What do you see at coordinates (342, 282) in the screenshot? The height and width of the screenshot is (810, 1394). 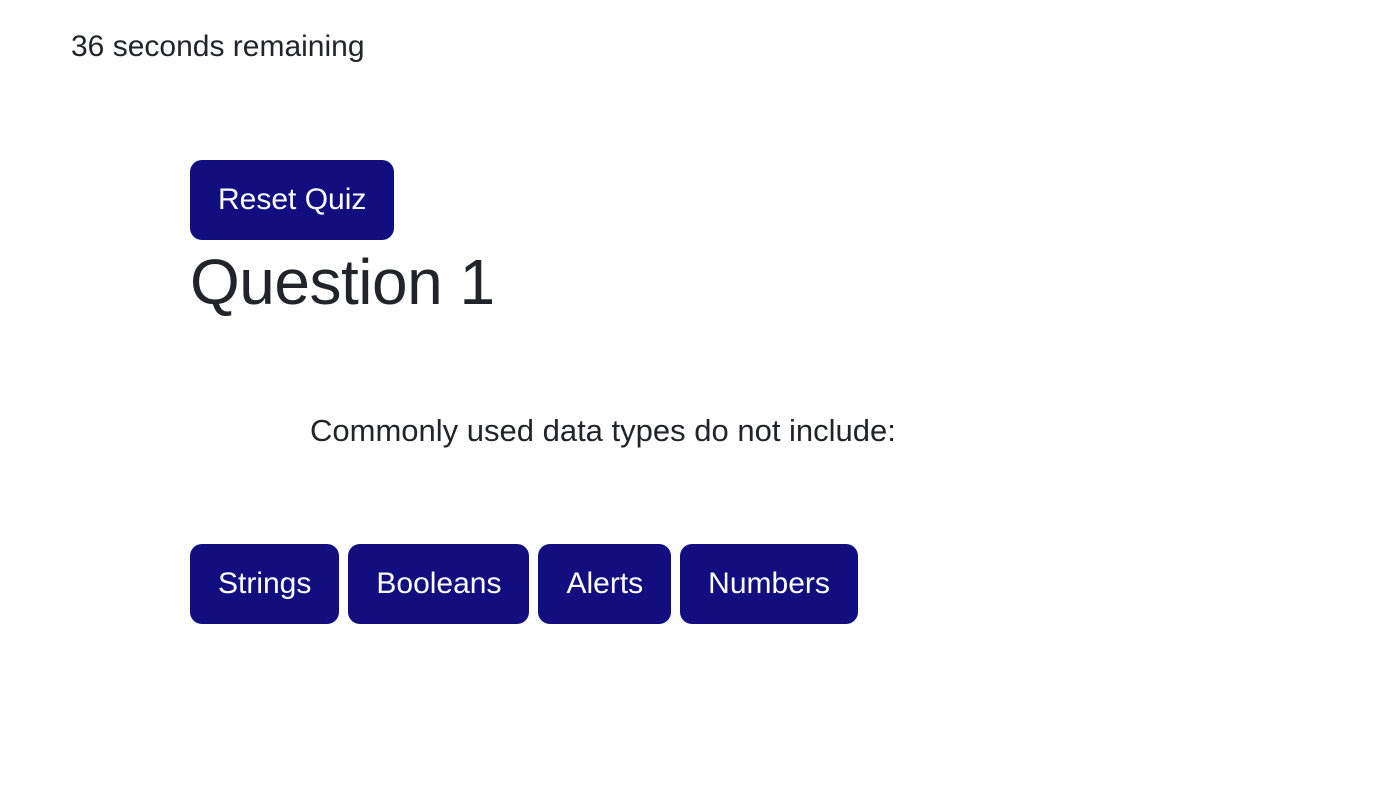 I see `question-title: Question 1` at bounding box center [342, 282].